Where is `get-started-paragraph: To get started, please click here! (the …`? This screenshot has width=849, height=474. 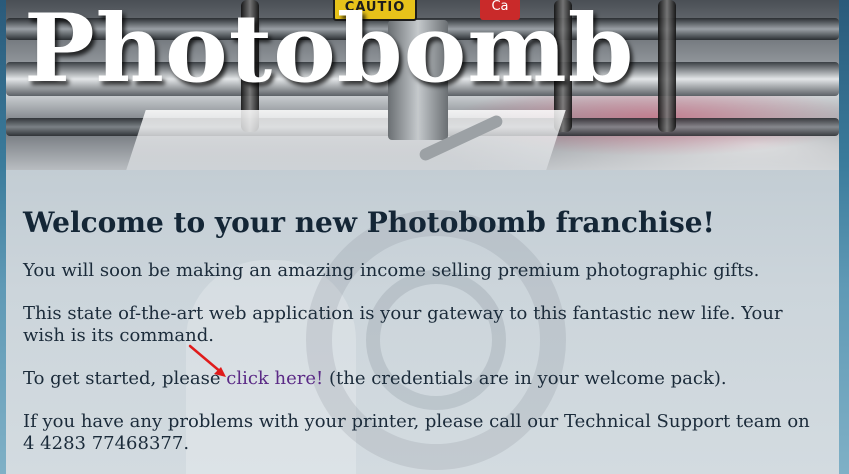 get-started-paragraph: To get started, please click here! (the … is located at coordinates (418, 379).